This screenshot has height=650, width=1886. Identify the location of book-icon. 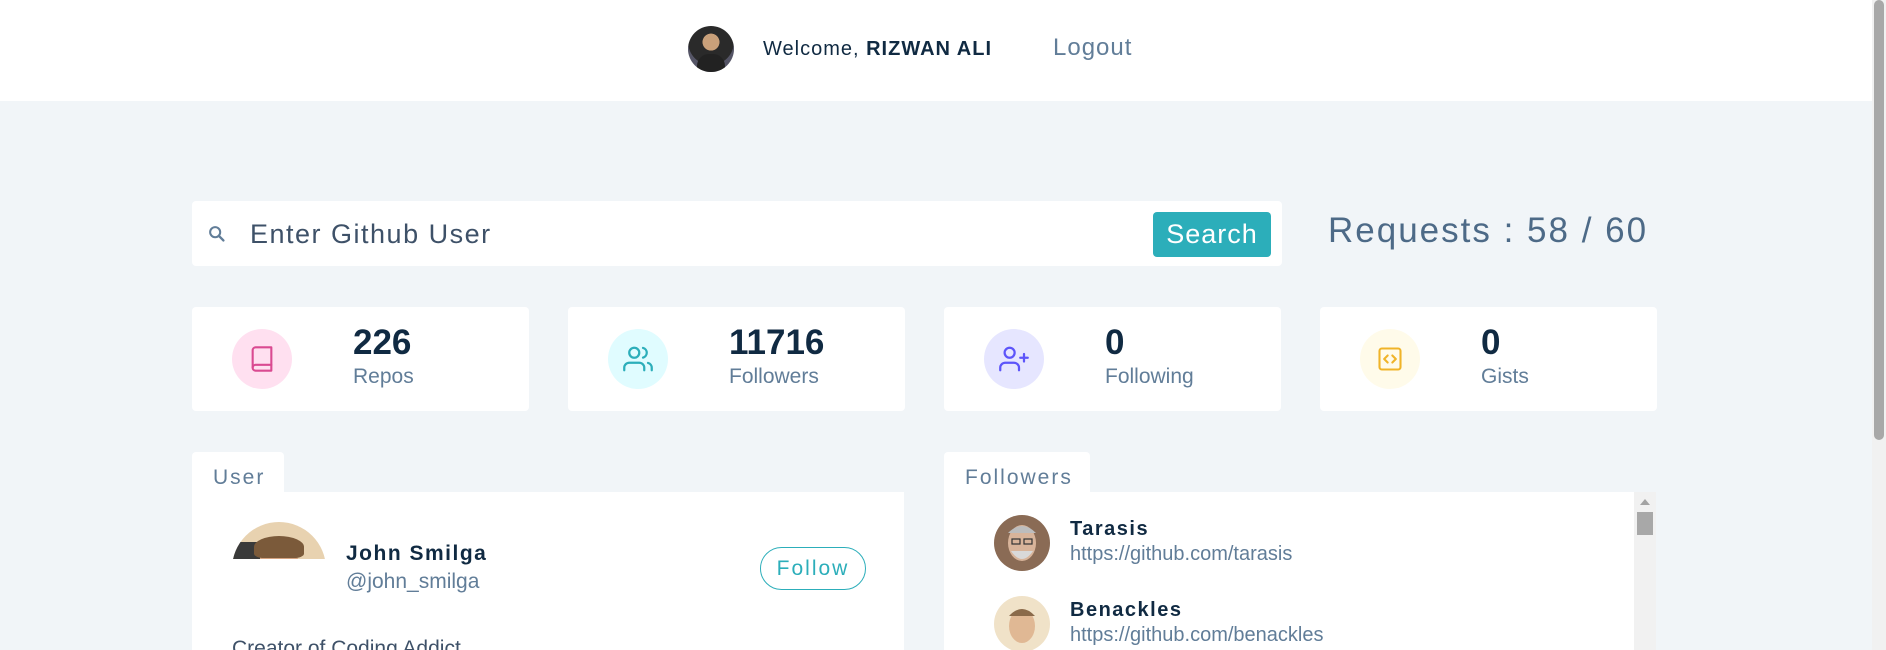
(262, 359).